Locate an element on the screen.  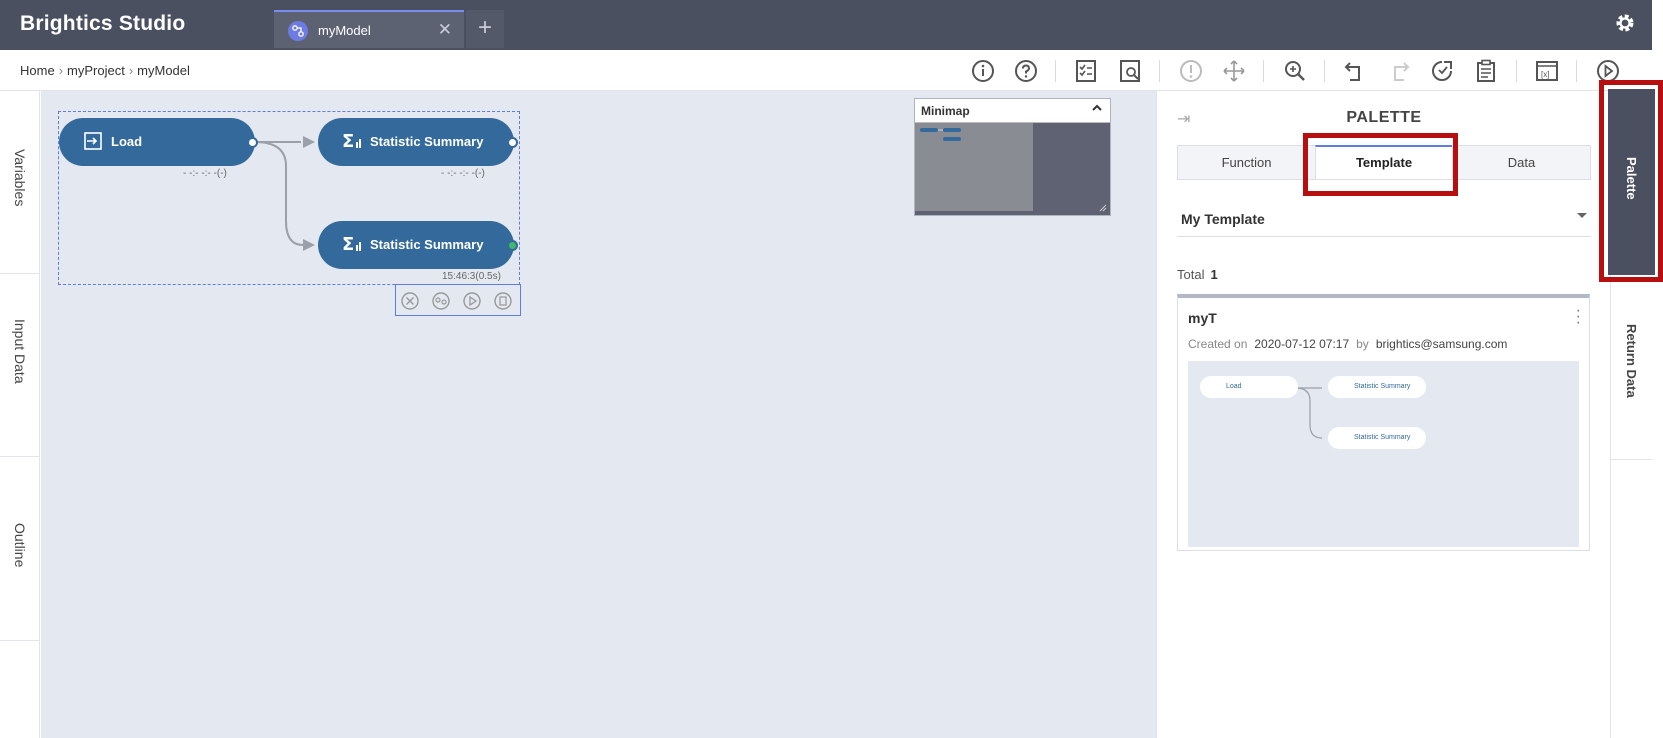
report-icon is located at coordinates (1130, 71).